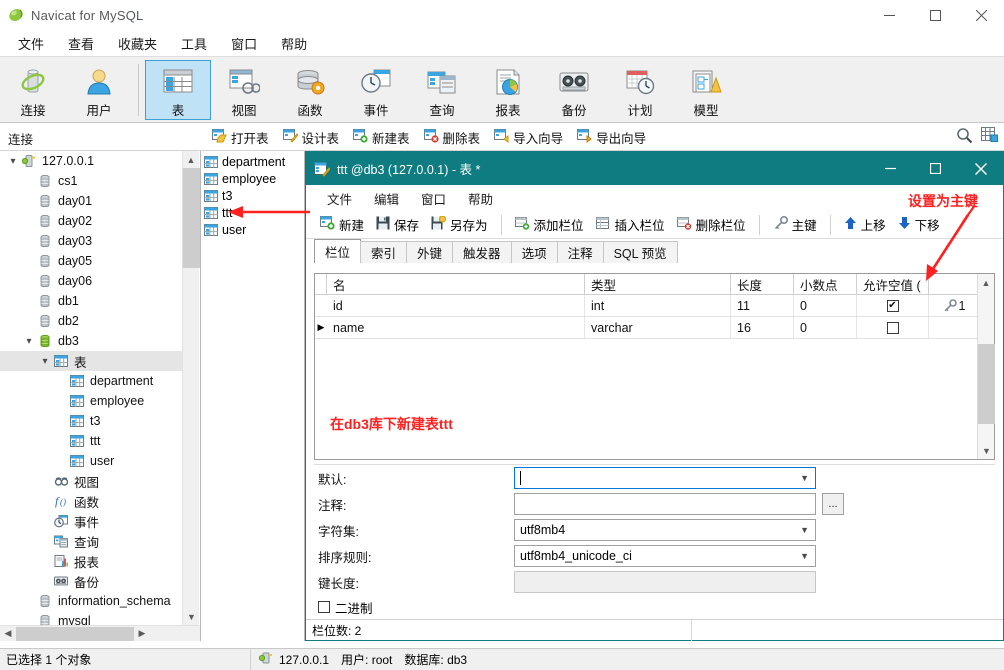 This screenshot has width=1004, height=670. Describe the element at coordinates (91, 361) in the screenshot. I see `tree-node-: ▾ 表` at that location.